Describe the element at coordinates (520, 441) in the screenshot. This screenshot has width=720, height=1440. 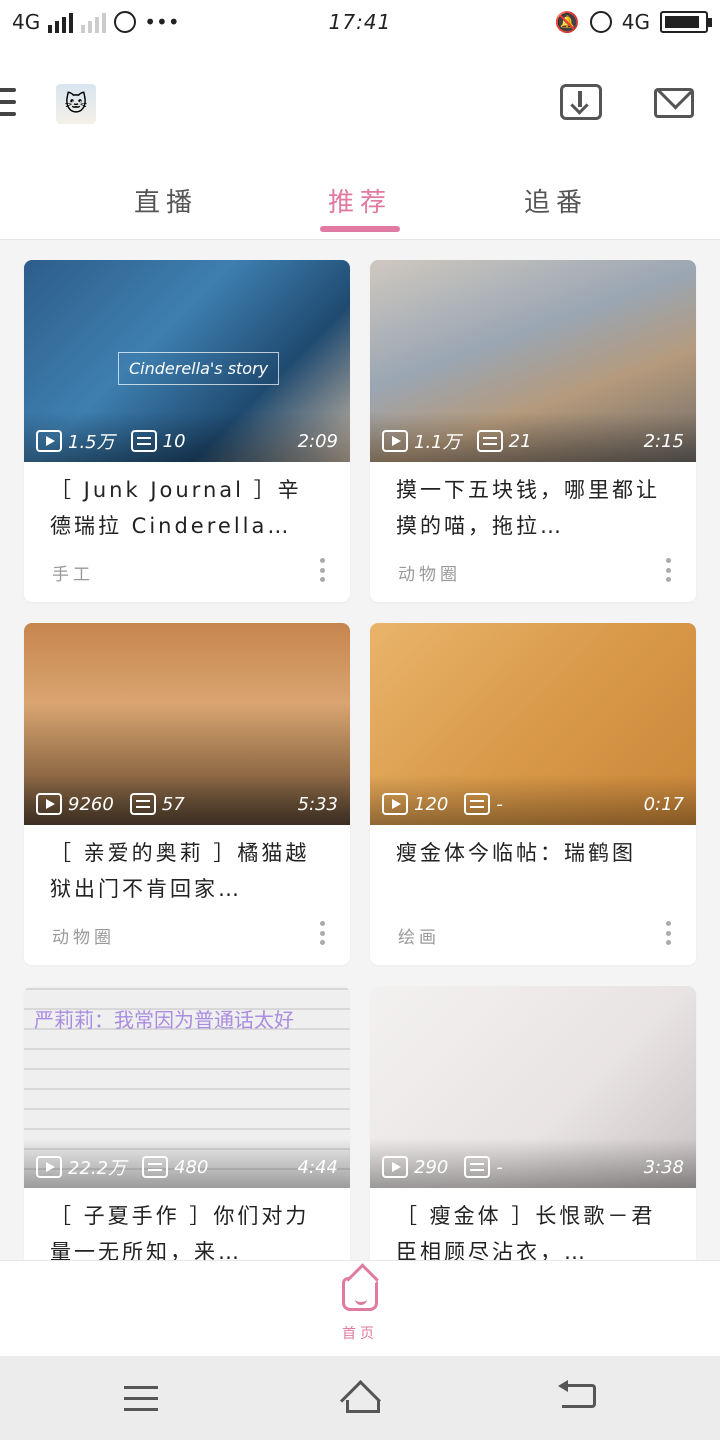
I see `danmaku-count: 21` at that location.